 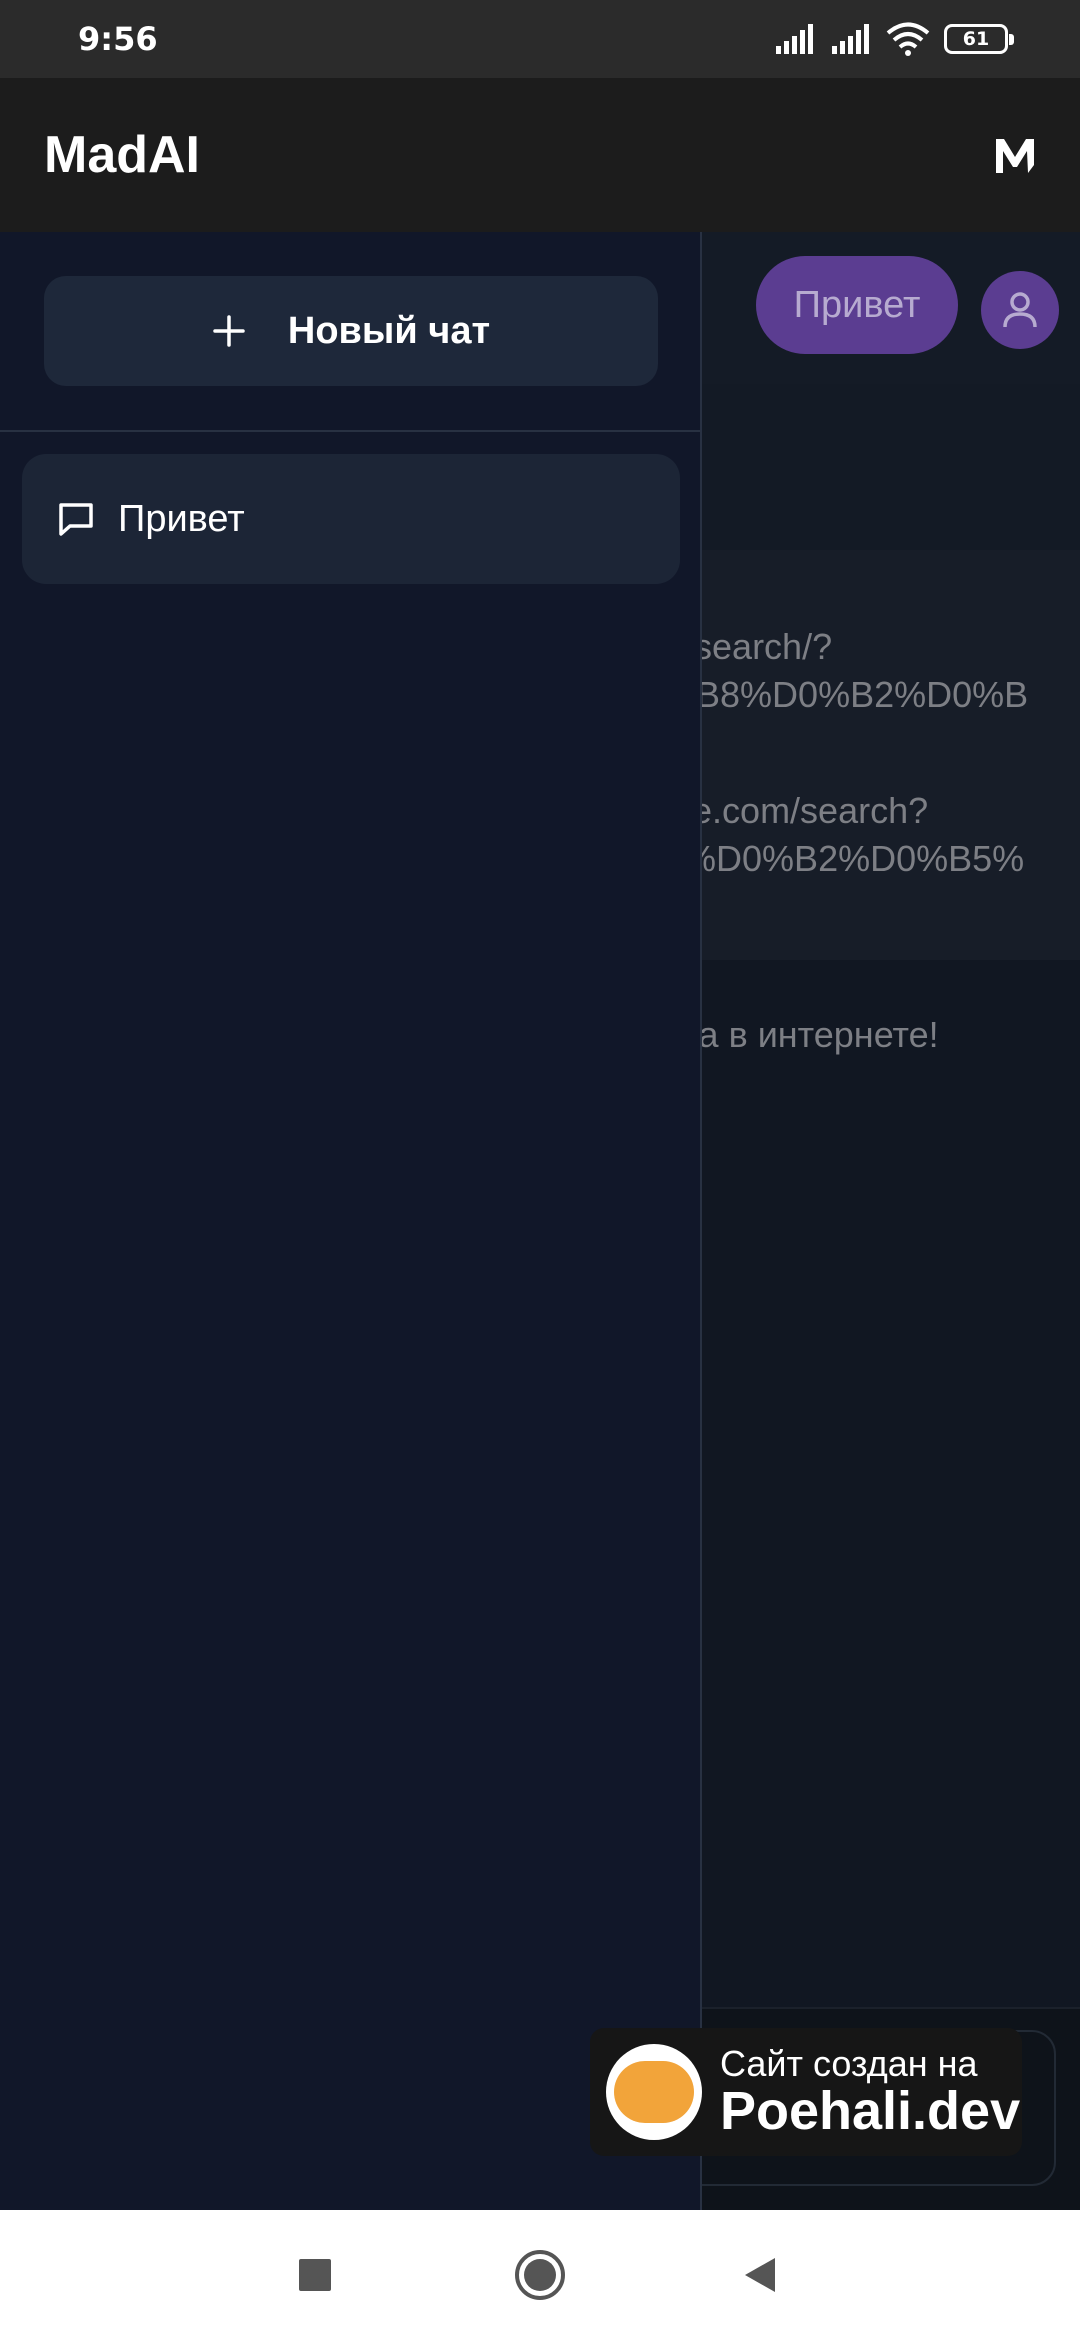 I want to click on wifi-icon, so click(x=908, y=39).